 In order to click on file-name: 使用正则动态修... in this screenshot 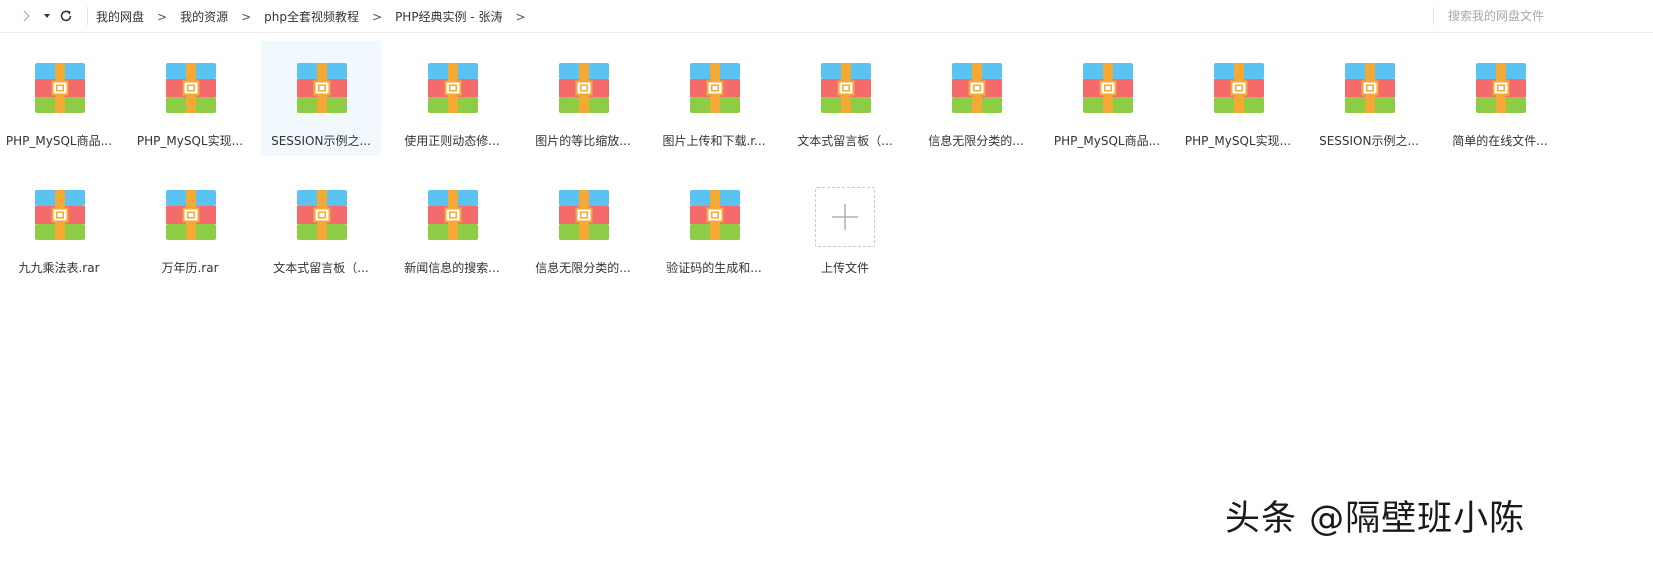, I will do `click(452, 141)`.